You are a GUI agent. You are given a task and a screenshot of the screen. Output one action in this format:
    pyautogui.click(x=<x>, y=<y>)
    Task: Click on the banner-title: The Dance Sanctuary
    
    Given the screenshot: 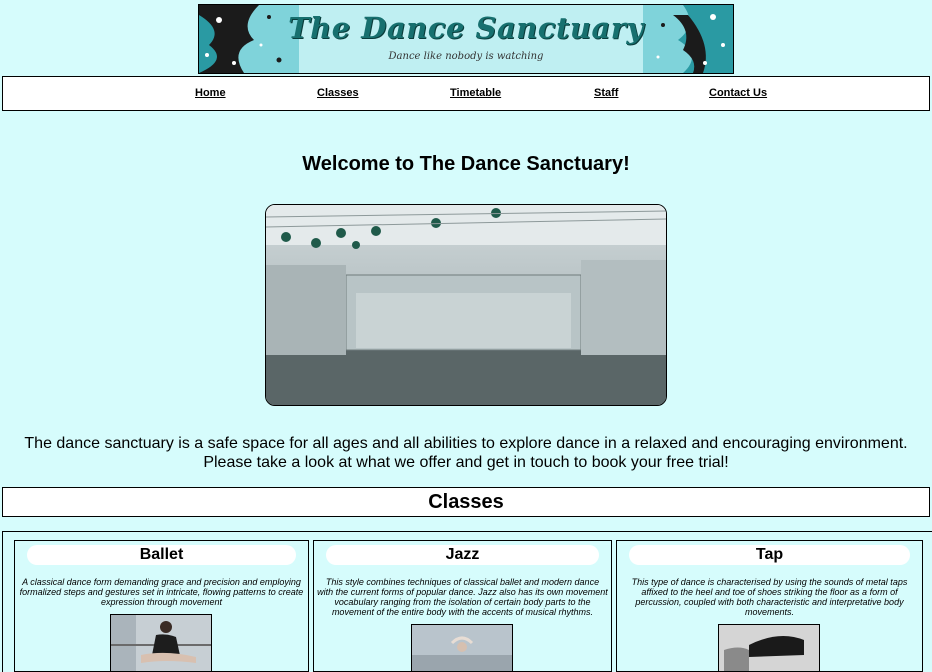 What is the action you would take?
    pyautogui.click(x=466, y=28)
    